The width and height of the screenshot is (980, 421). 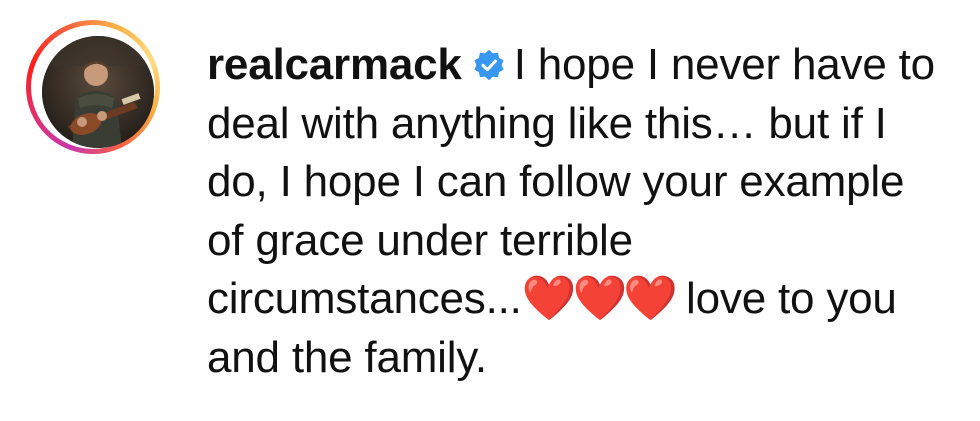 I want to click on avatar, so click(x=98, y=92).